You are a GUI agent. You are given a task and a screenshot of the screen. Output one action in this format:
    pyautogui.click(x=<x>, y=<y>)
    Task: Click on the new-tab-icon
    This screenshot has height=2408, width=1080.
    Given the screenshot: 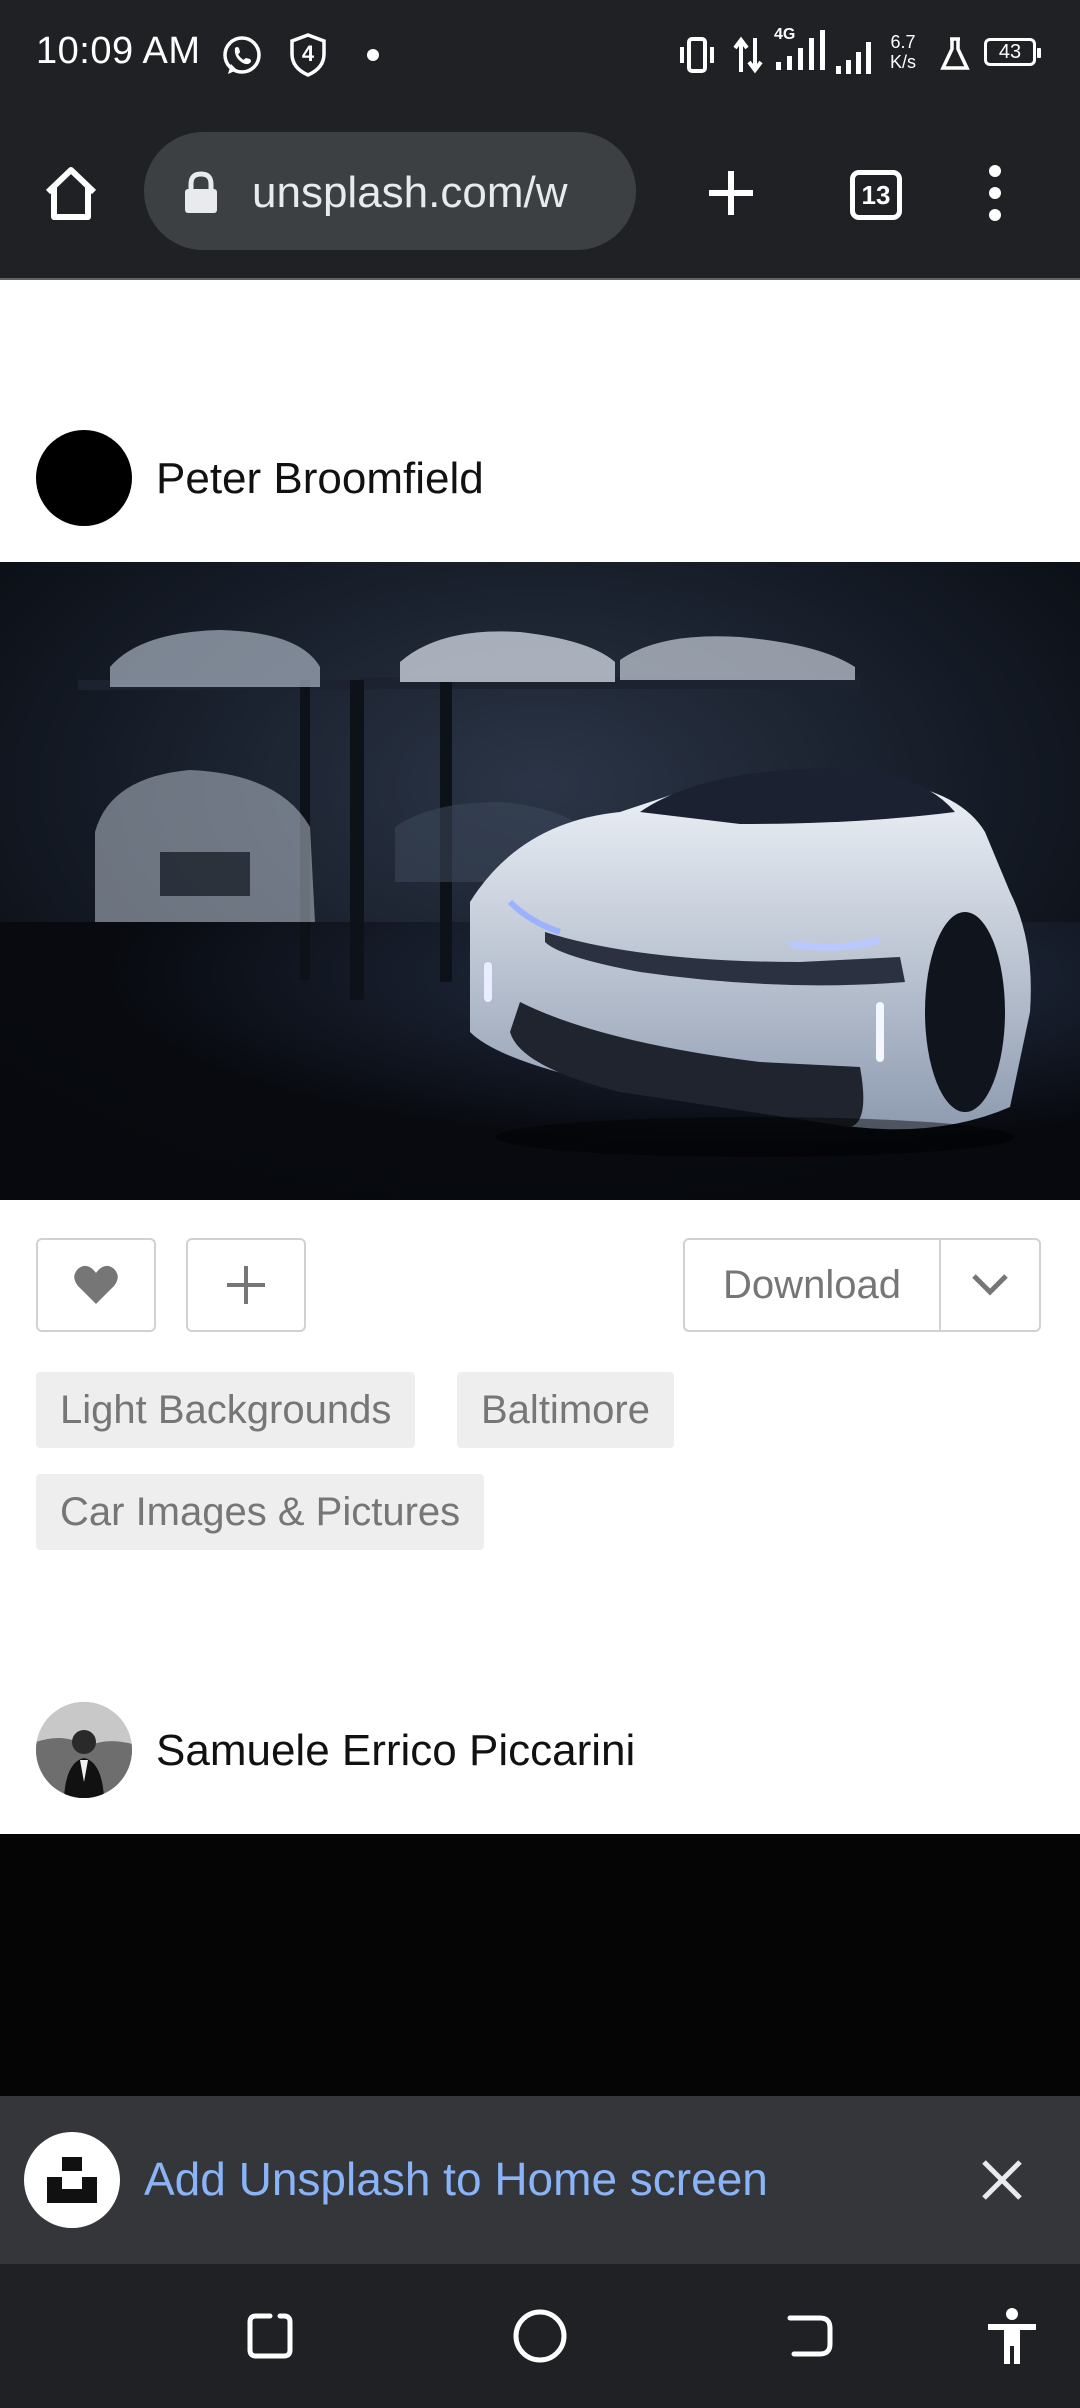 What is the action you would take?
    pyautogui.click(x=731, y=193)
    